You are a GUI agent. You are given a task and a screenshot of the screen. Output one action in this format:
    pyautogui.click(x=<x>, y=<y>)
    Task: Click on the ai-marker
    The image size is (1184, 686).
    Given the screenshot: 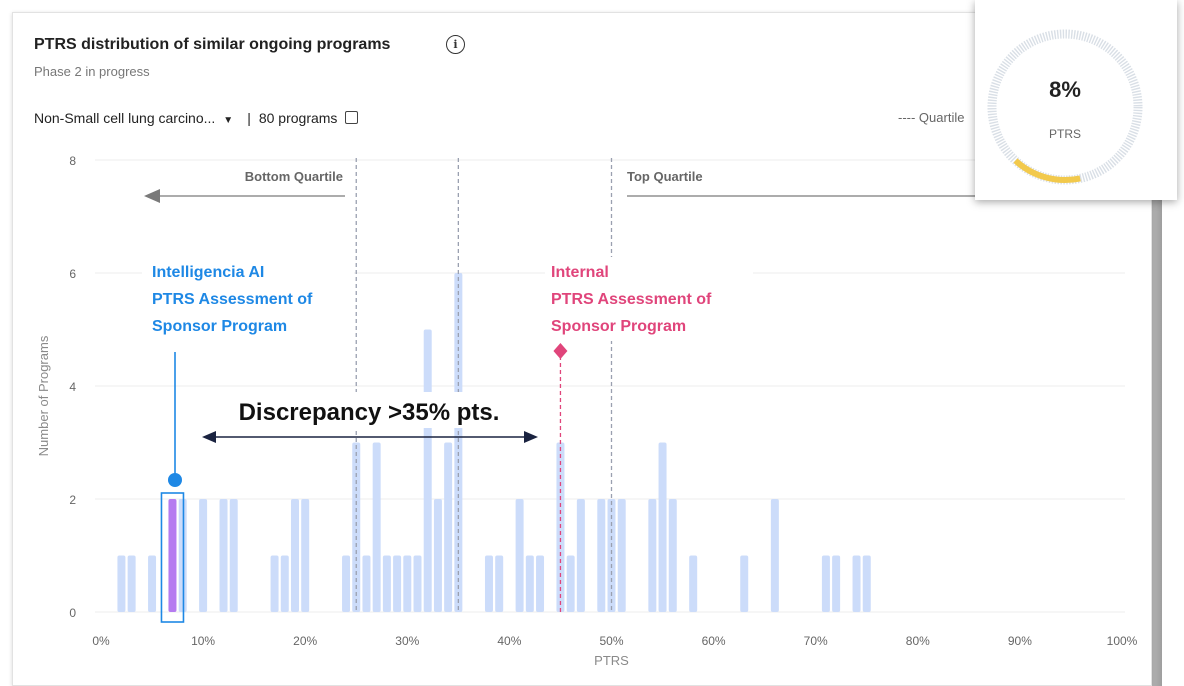 What is the action you would take?
    pyautogui.click(x=175, y=480)
    